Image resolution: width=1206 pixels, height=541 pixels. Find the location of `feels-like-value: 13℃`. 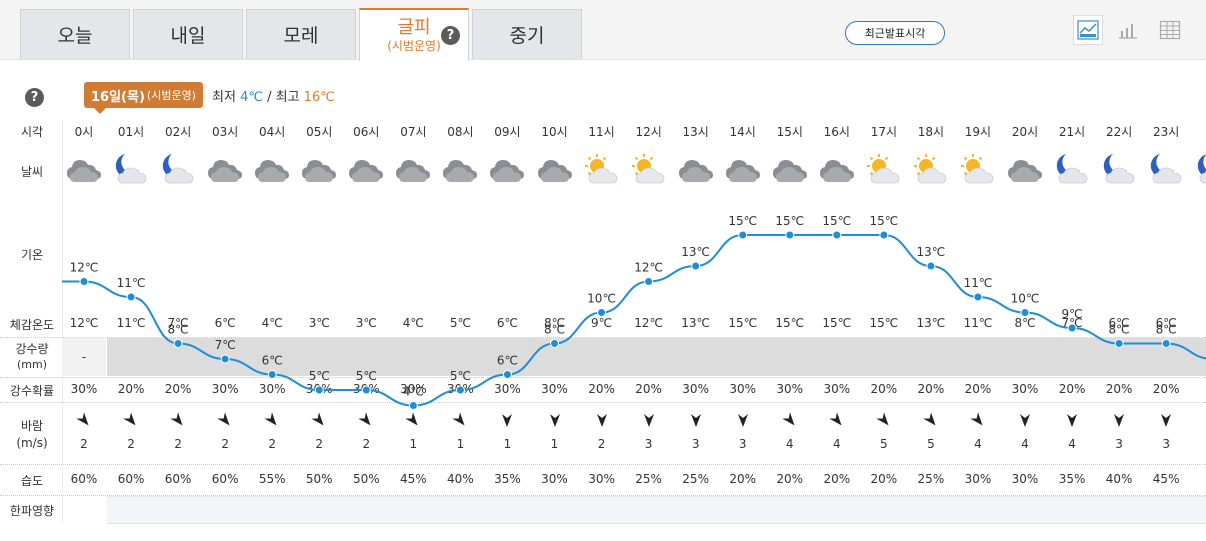

feels-like-value: 13℃ is located at coordinates (931, 323).